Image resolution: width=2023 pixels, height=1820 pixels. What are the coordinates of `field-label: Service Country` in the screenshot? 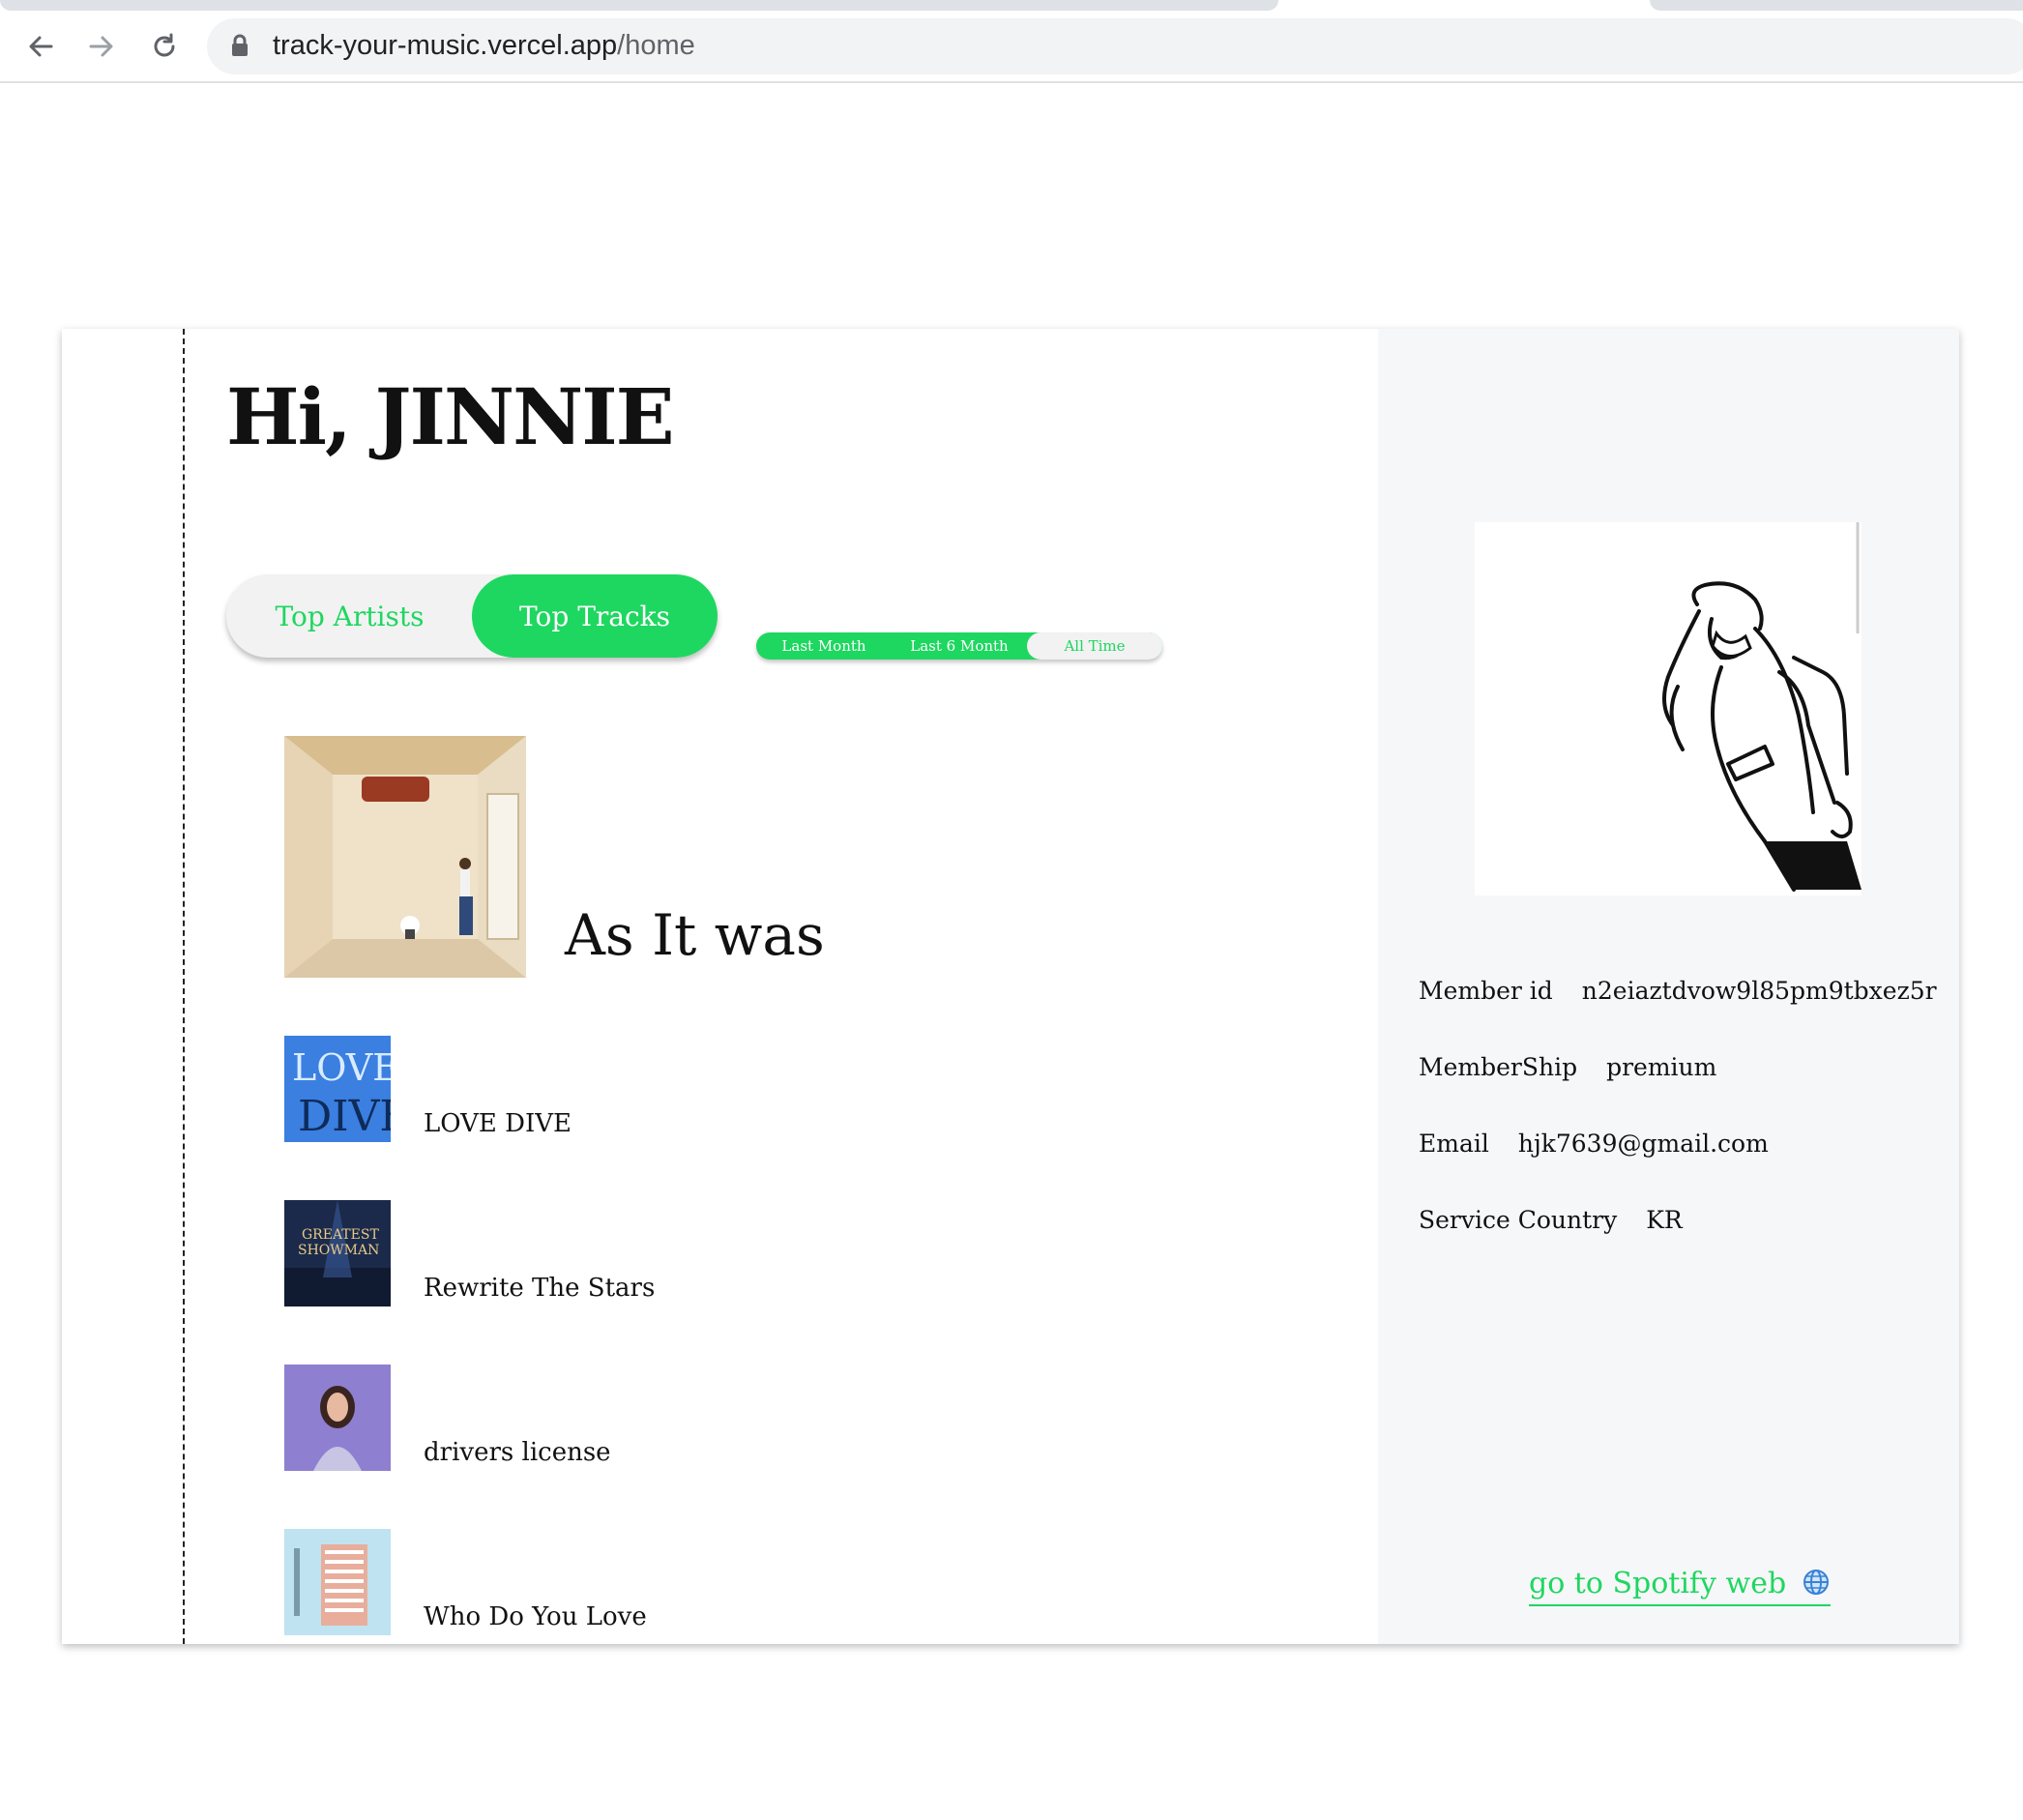 It's located at (1518, 1220).